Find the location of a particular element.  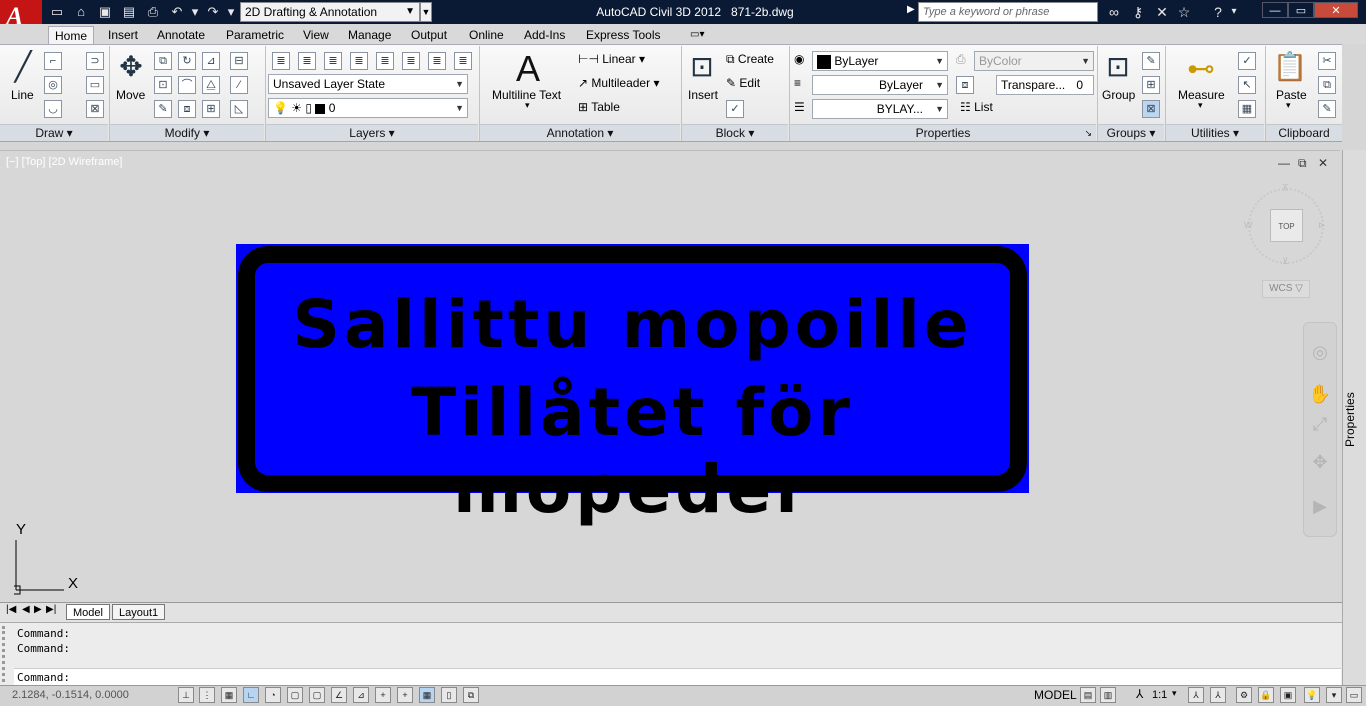

coordinates-readout: 2.1284, -0.1514, 0.0000 is located at coordinates (70, 695).